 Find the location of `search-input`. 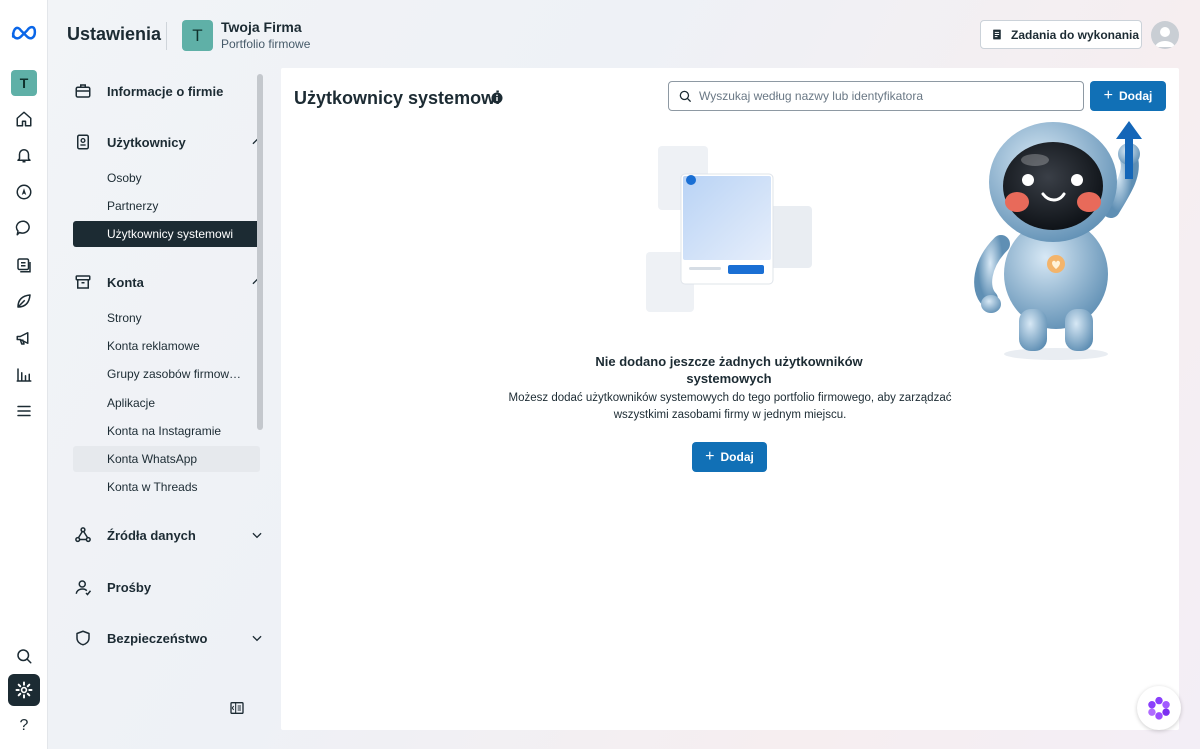

search-input is located at coordinates (884, 96).